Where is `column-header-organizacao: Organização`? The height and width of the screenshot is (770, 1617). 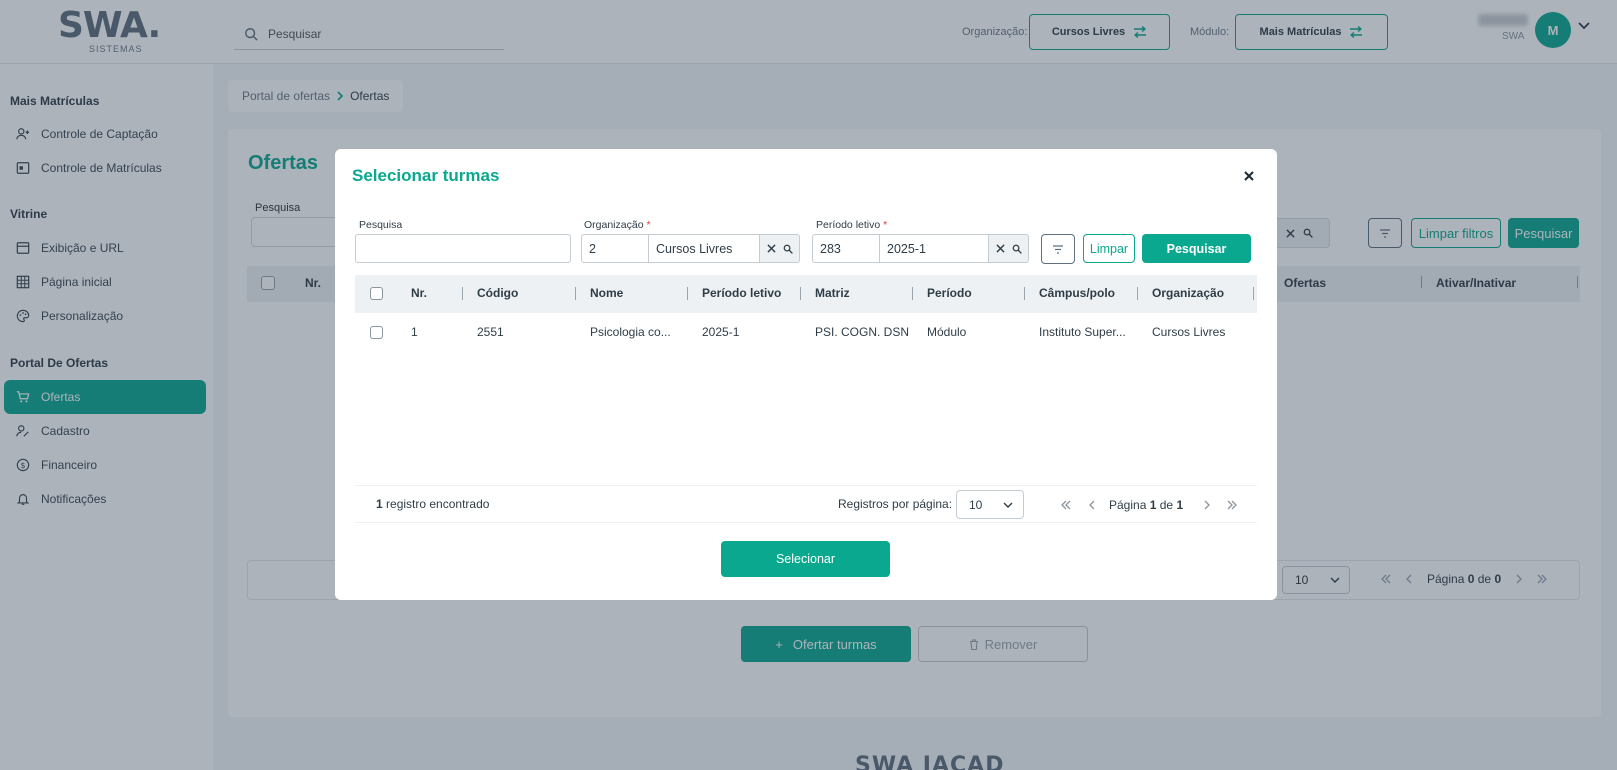 column-header-organizacao: Organização is located at coordinates (1188, 293).